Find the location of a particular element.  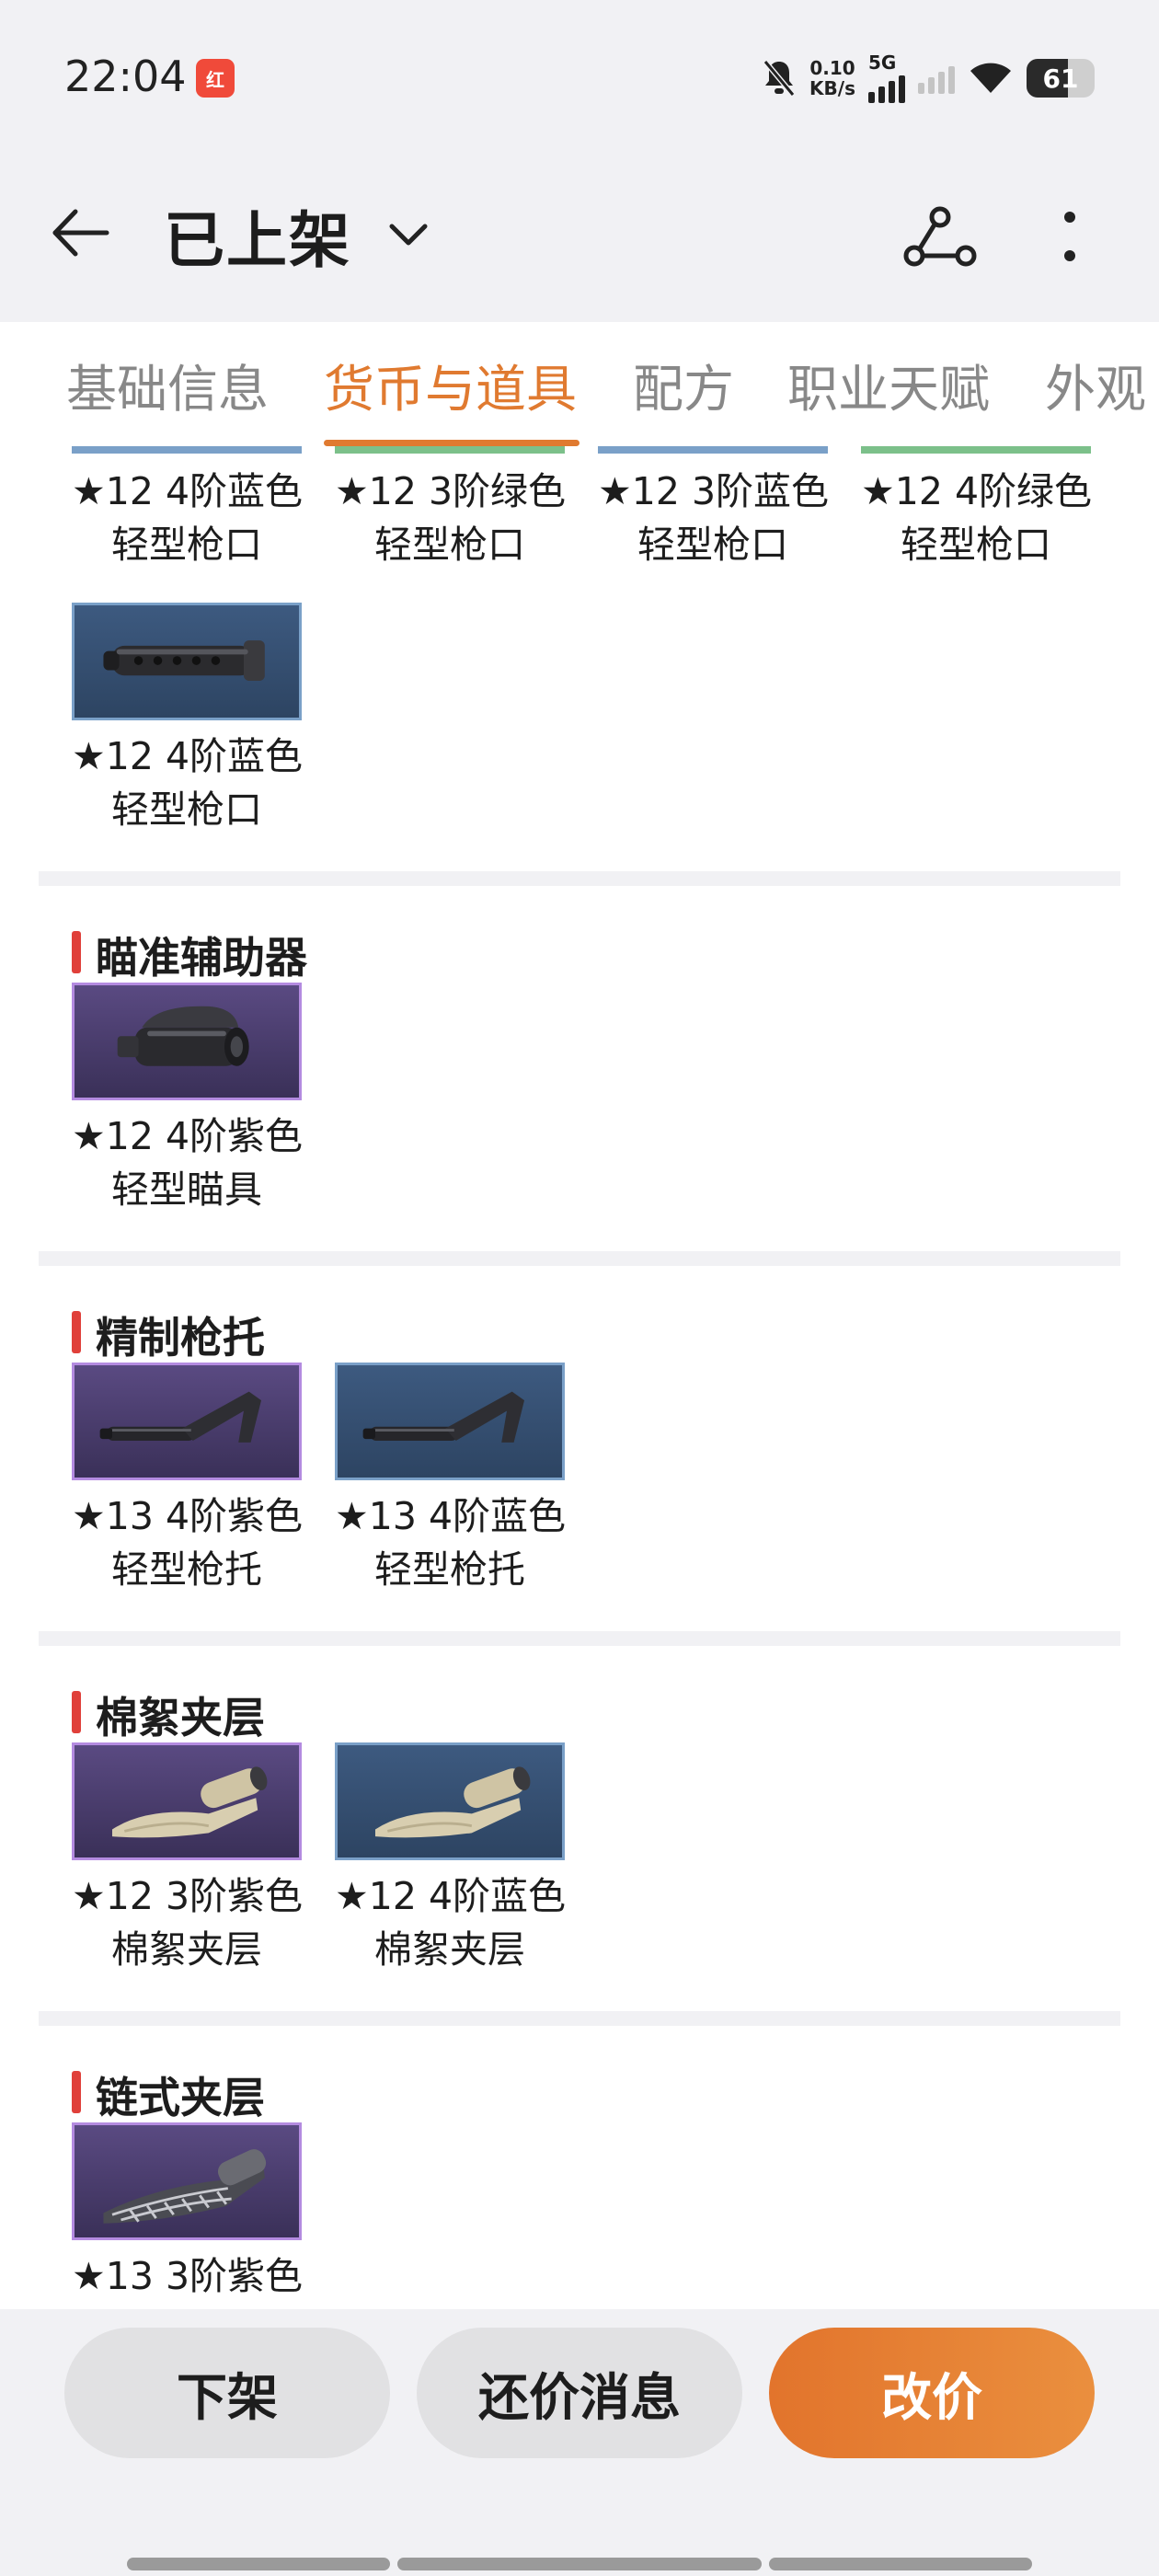

muzzle-icon is located at coordinates (184, 660).